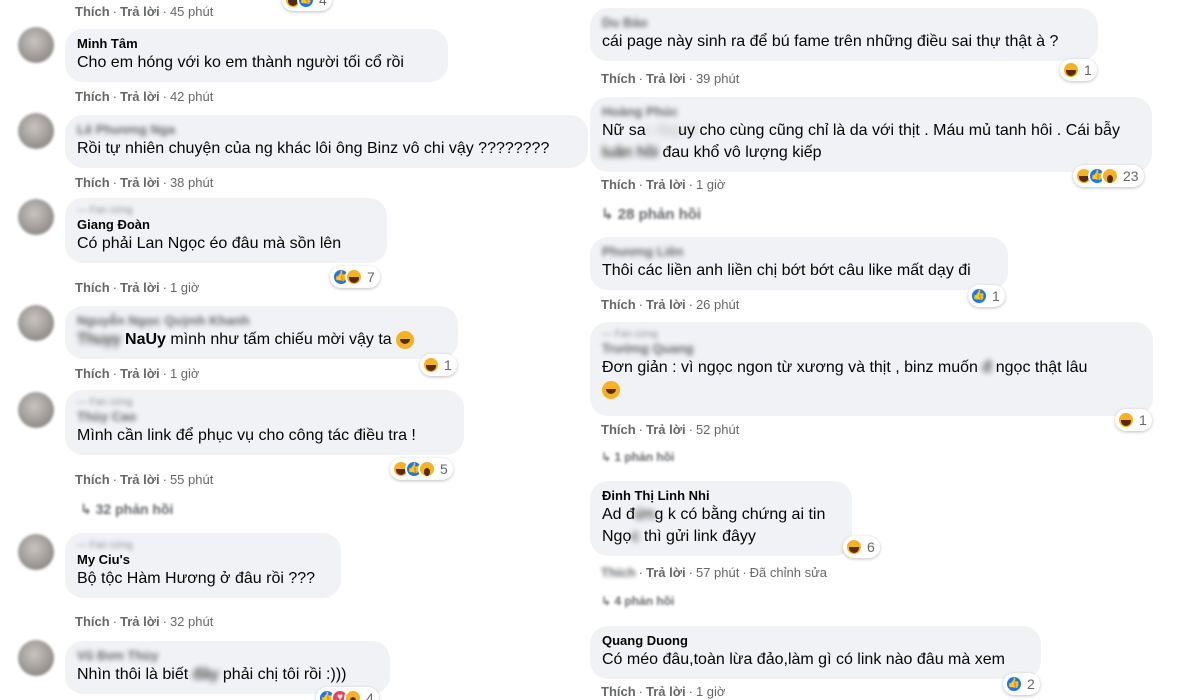  I want to click on reaction-summary: 👍 7, so click(355, 277).